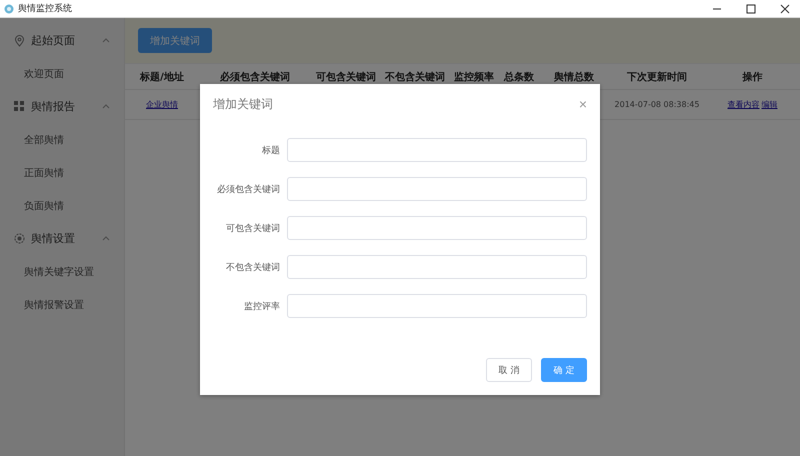 The image size is (800, 456). I want to click on column-header: 操作, so click(752, 77).